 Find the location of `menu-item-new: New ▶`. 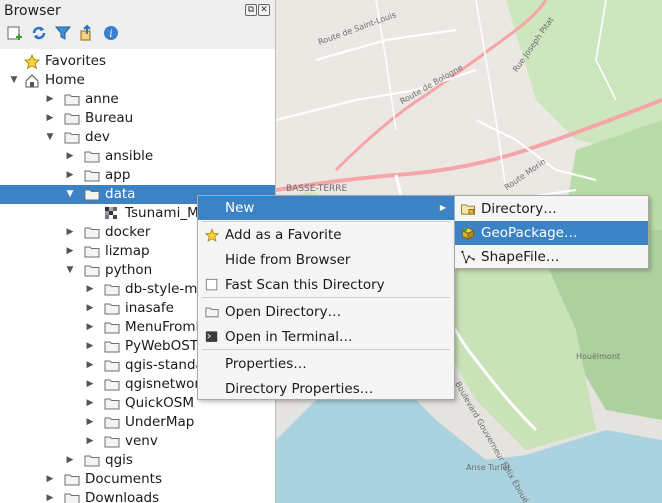

menu-item-new: New ▶ is located at coordinates (326, 208).